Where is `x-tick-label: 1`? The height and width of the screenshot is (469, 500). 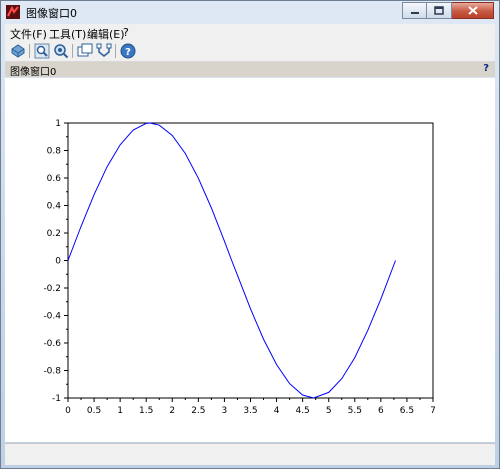
x-tick-label: 1 is located at coordinates (120, 411).